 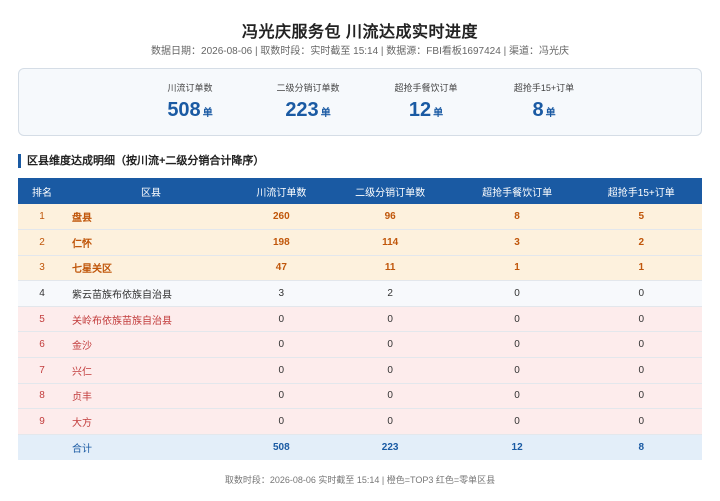 I want to click on kpi-value: 8, so click(x=538, y=110).